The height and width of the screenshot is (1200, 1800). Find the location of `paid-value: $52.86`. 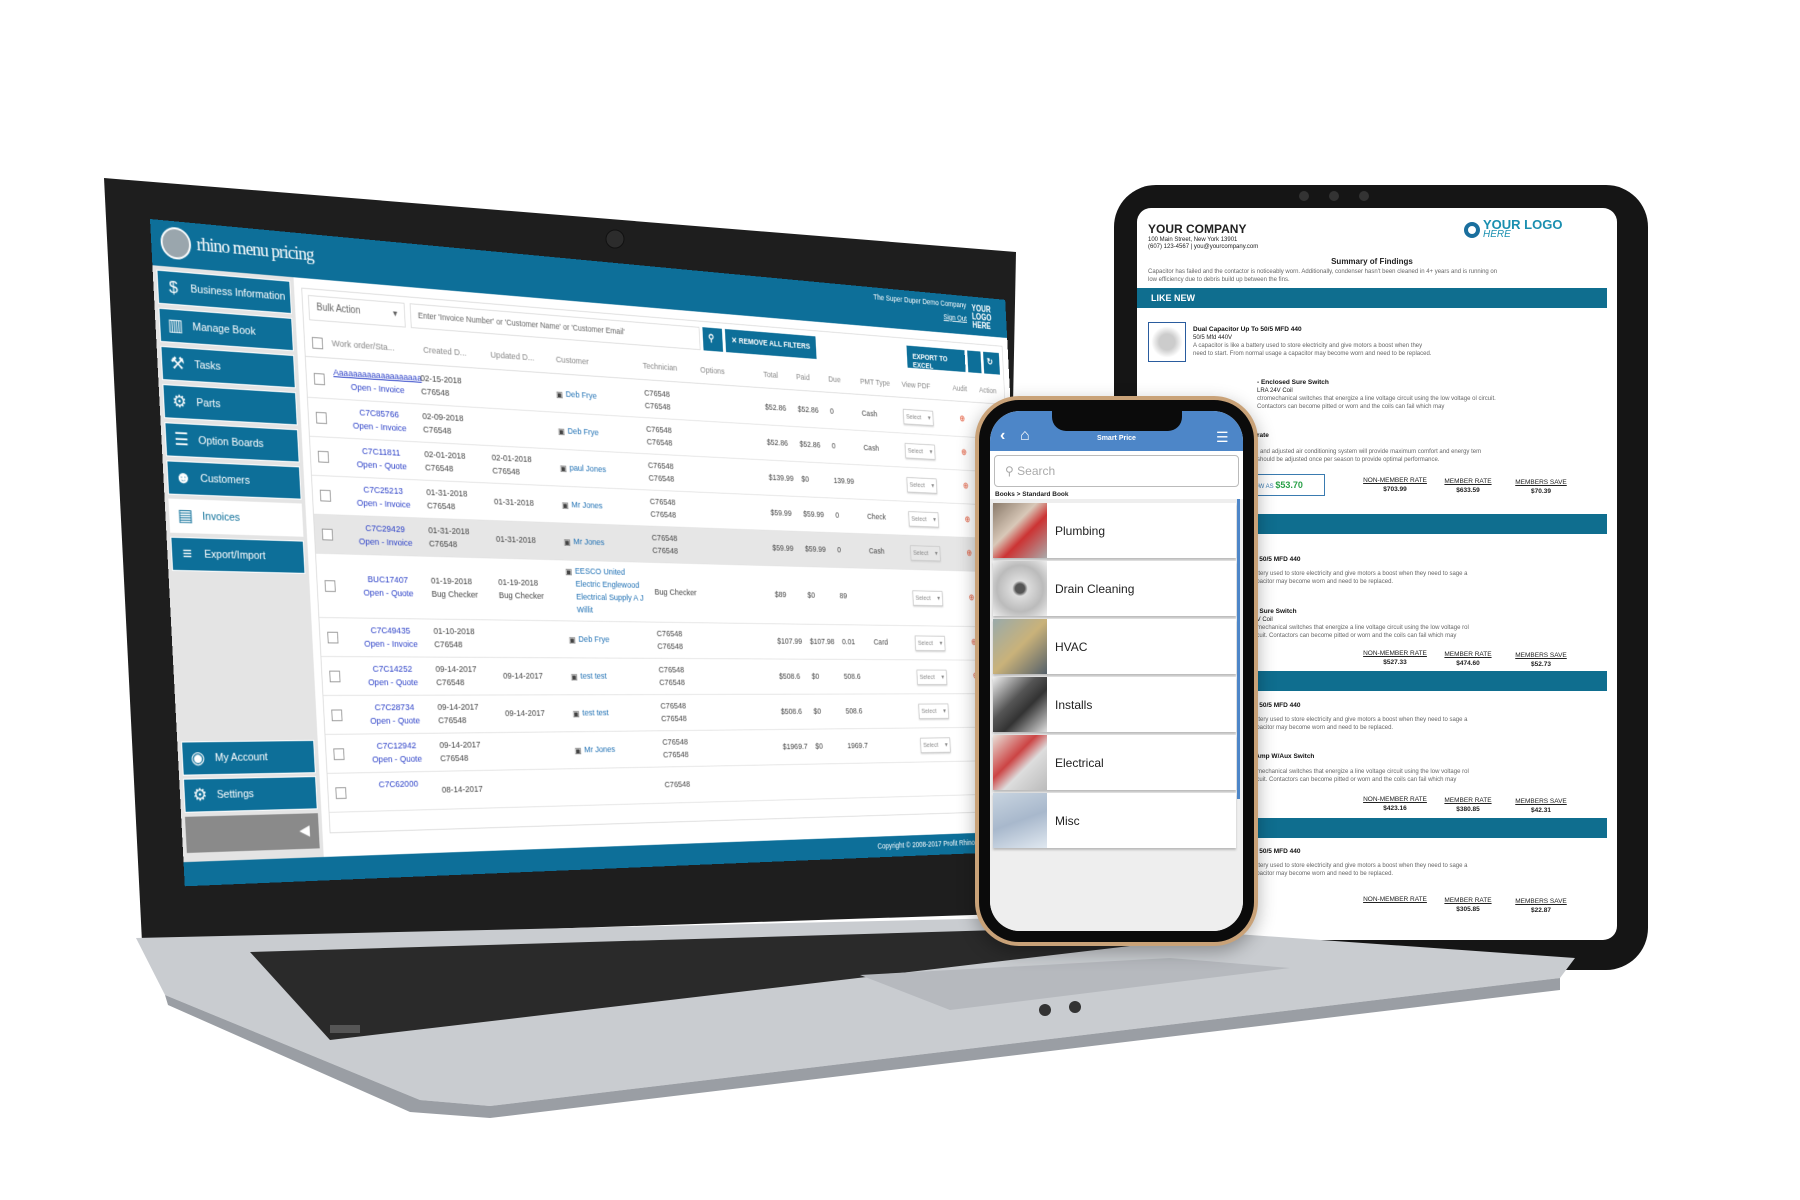

paid-value: $52.86 is located at coordinates (808, 411).